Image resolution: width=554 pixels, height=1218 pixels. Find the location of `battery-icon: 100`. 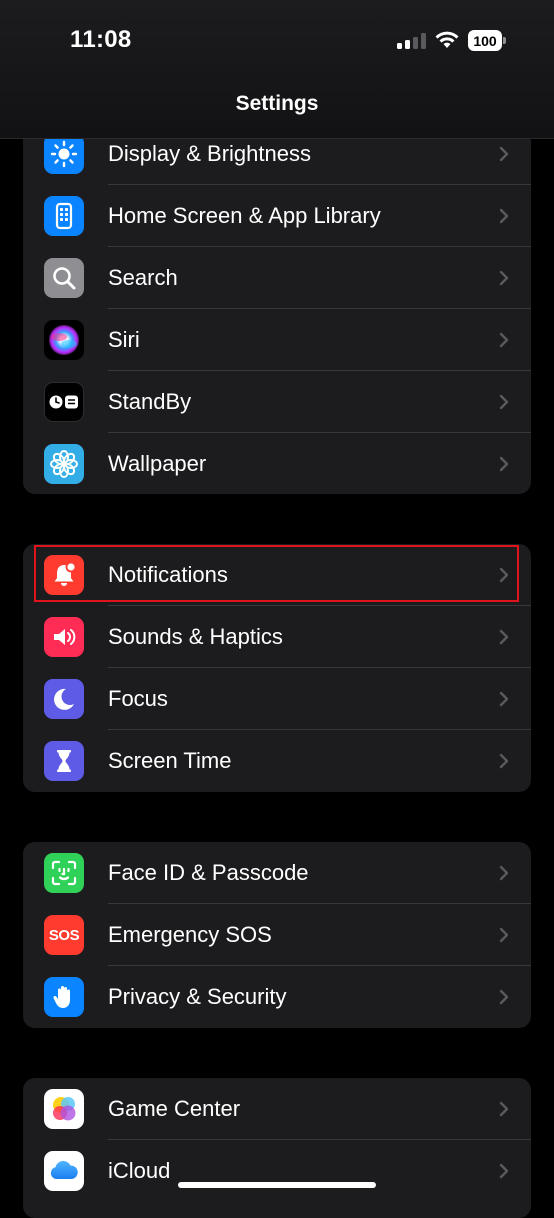

battery-icon: 100 is located at coordinates (487, 40).